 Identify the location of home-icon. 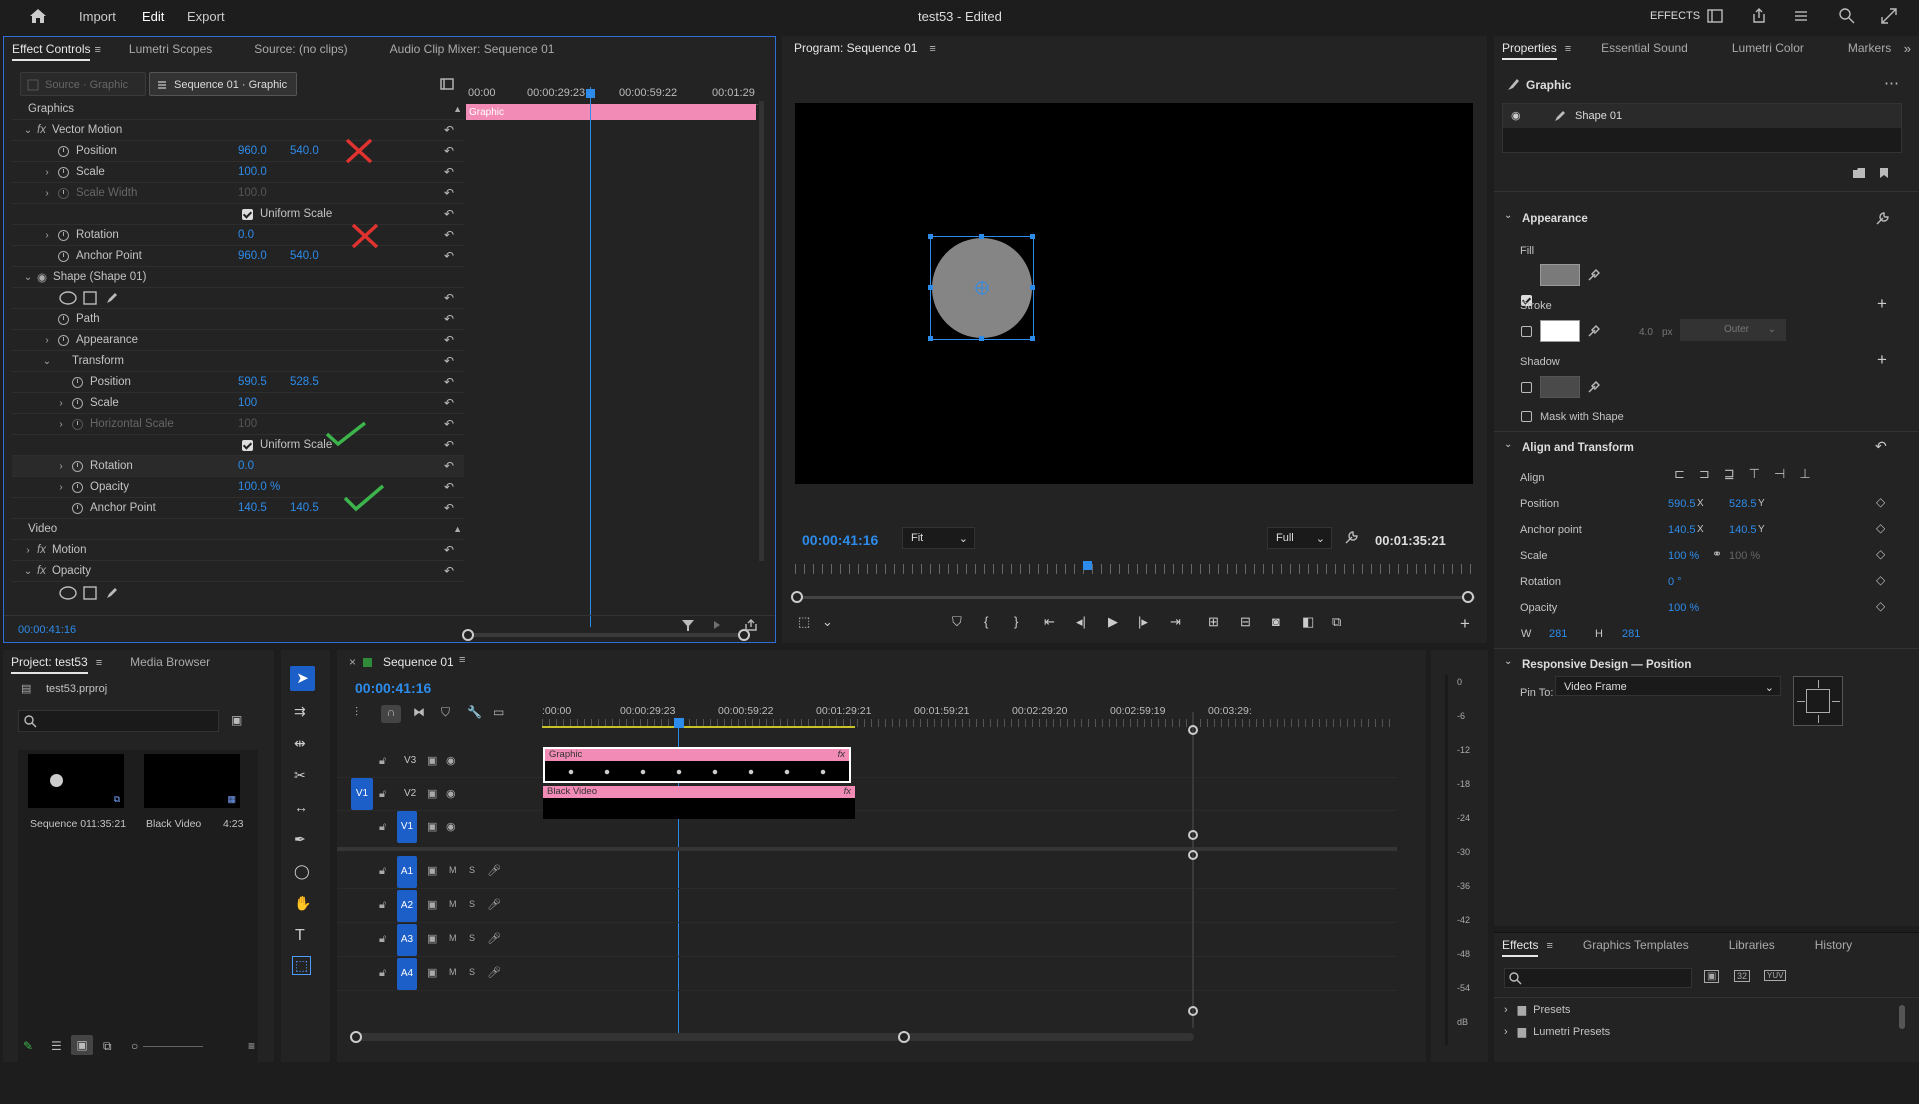
(38, 16).